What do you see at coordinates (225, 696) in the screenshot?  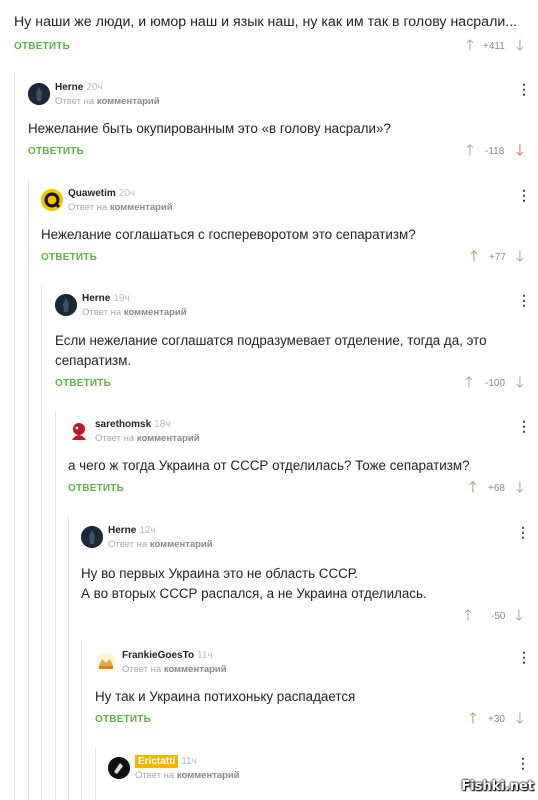 I see `comment-text: Ну так и Украина потихоньку распадается` at bounding box center [225, 696].